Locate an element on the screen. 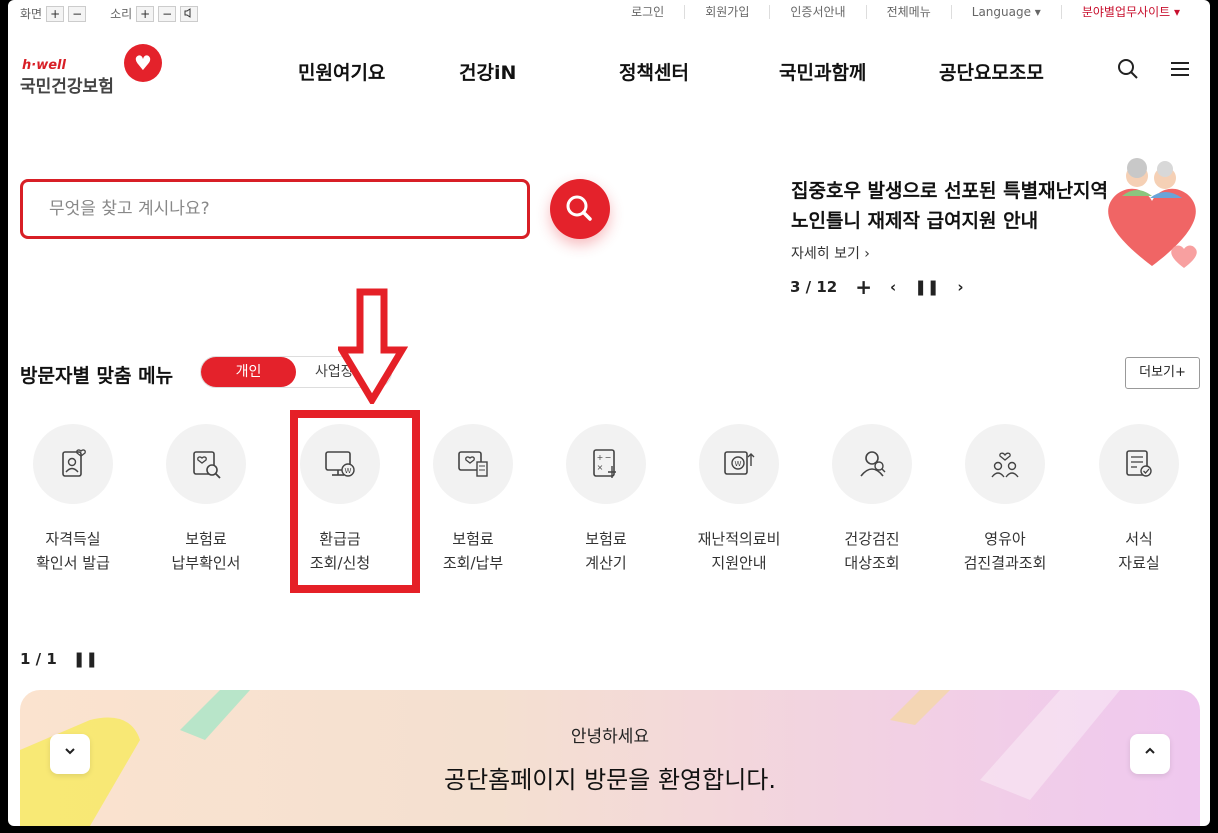  calculator-icon: + − × is located at coordinates (606, 464).